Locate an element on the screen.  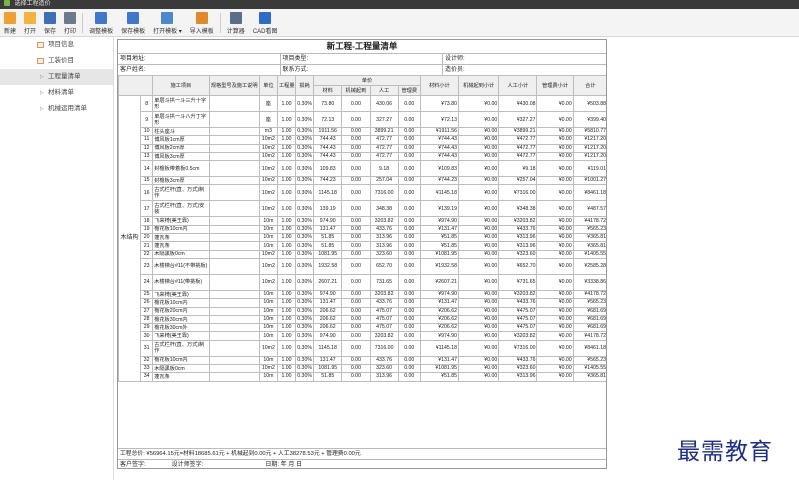
table-cell: ¥1081.95 is located at coordinates (439, 369).